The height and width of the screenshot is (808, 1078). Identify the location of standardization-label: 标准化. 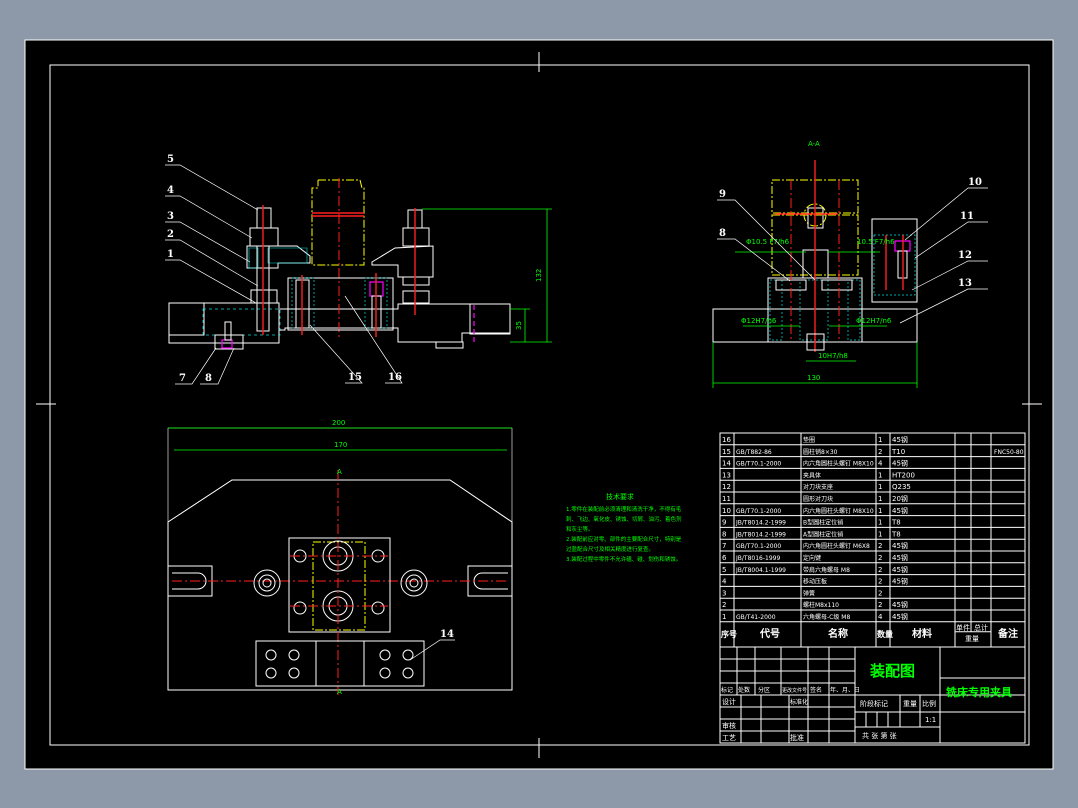
(799, 702).